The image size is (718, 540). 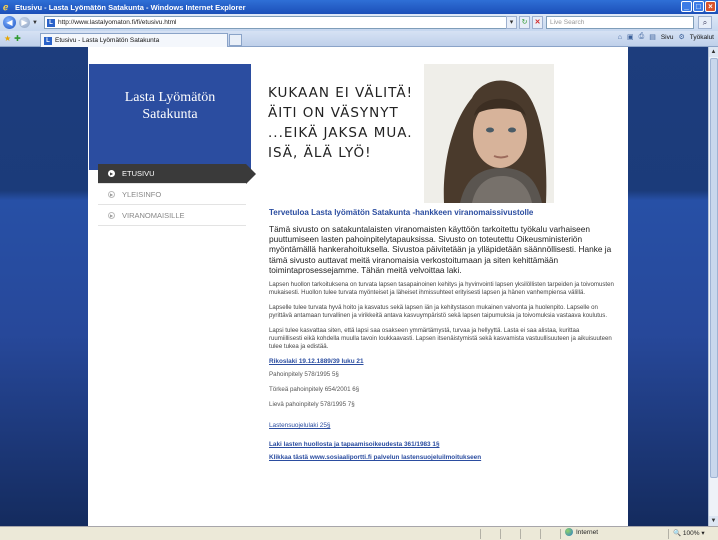 What do you see at coordinates (681, 37) in the screenshot?
I see `tools-gear-icon: ⚙` at bounding box center [681, 37].